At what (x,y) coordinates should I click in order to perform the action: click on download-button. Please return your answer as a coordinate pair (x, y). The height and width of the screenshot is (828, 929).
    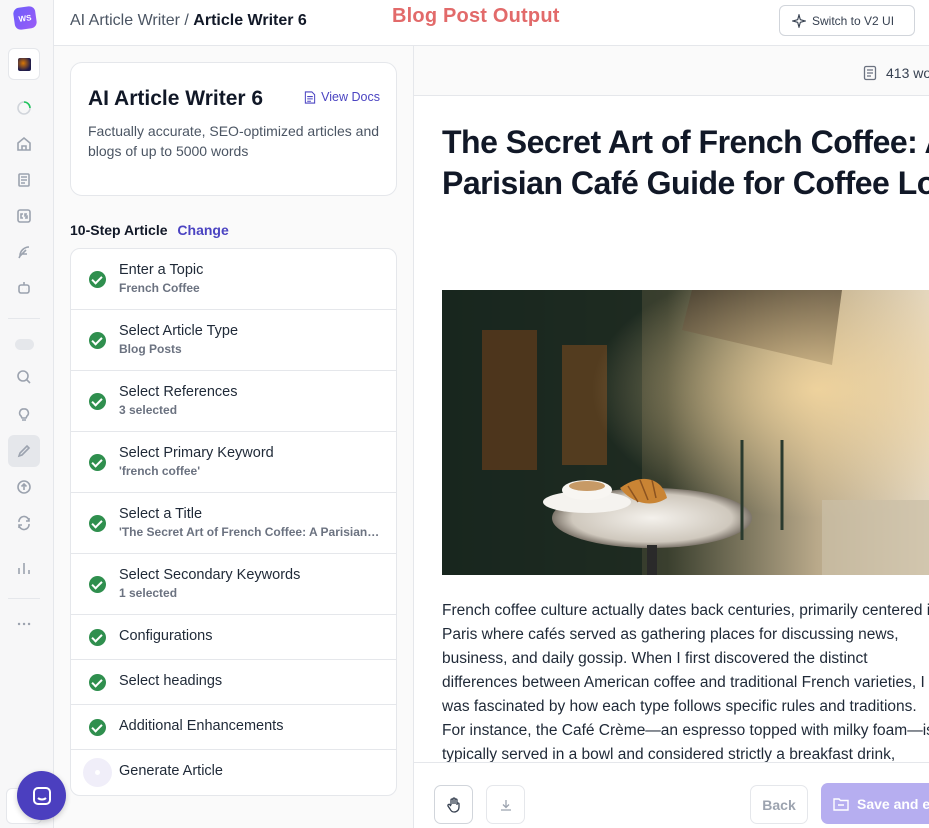
    Looking at the image, I should click on (505, 804).